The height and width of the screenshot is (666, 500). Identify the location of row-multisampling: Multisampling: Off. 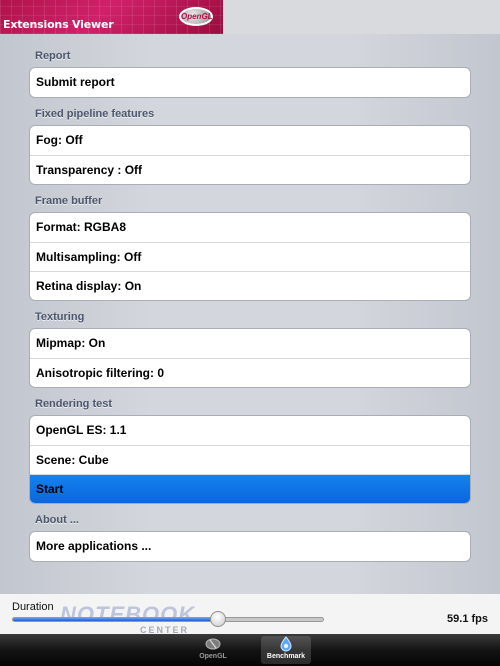
(250, 256).